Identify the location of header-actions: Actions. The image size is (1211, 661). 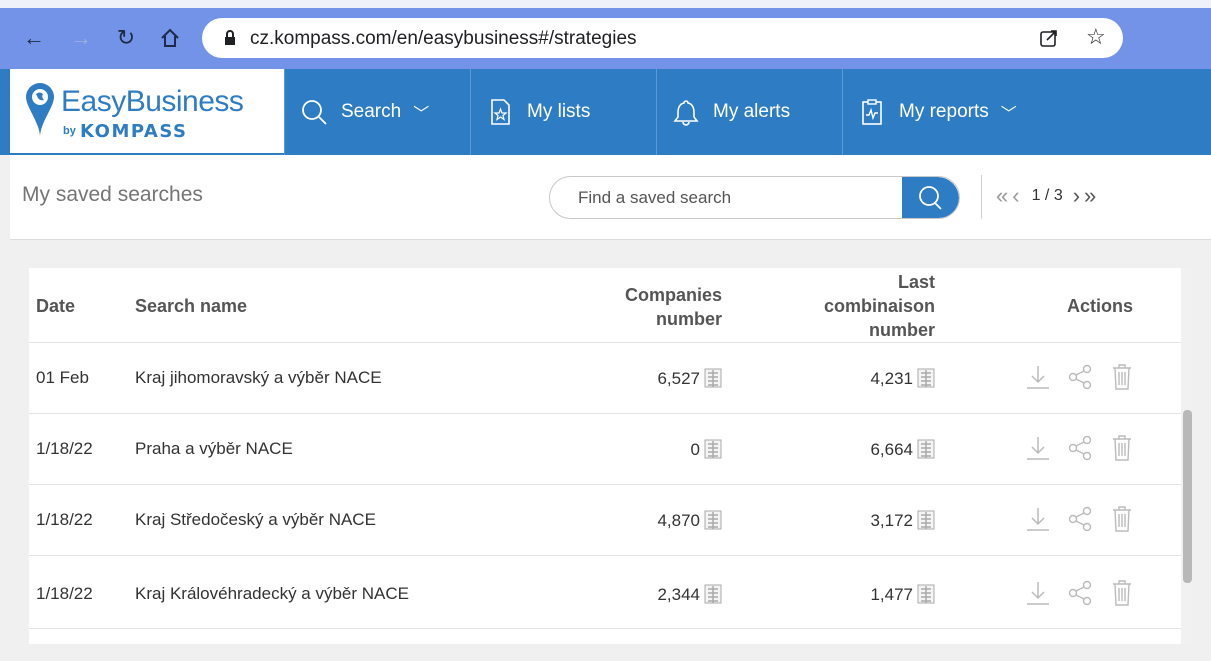
(1100, 306).